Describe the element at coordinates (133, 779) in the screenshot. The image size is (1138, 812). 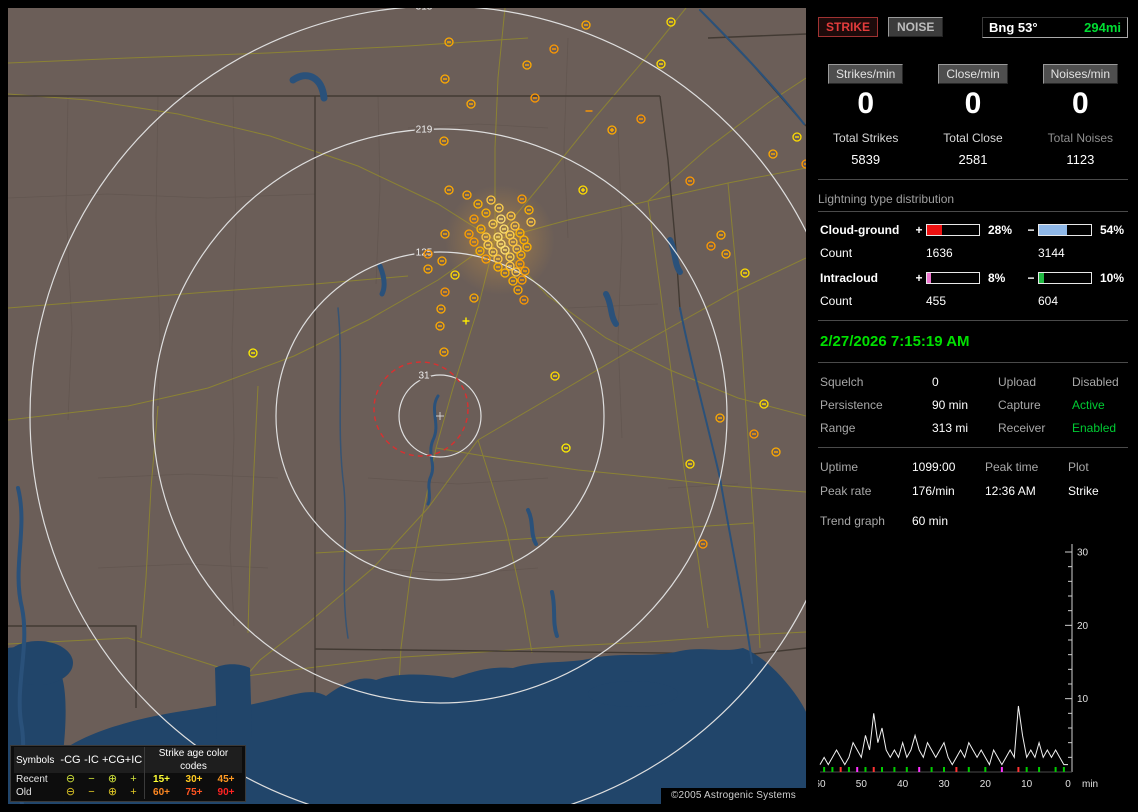
I see `pos-ic-recent-icon: +` at that location.